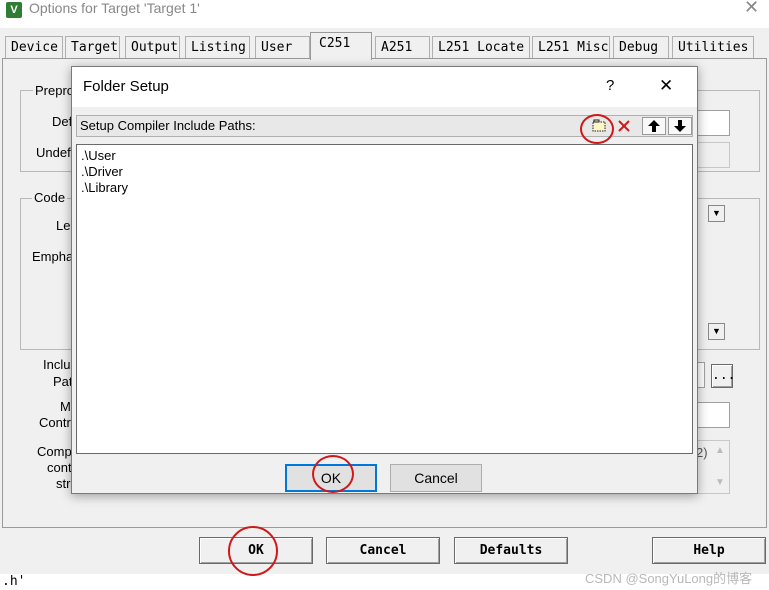 The width and height of the screenshot is (769, 590). I want to click on app-icon: V, so click(14, 10).